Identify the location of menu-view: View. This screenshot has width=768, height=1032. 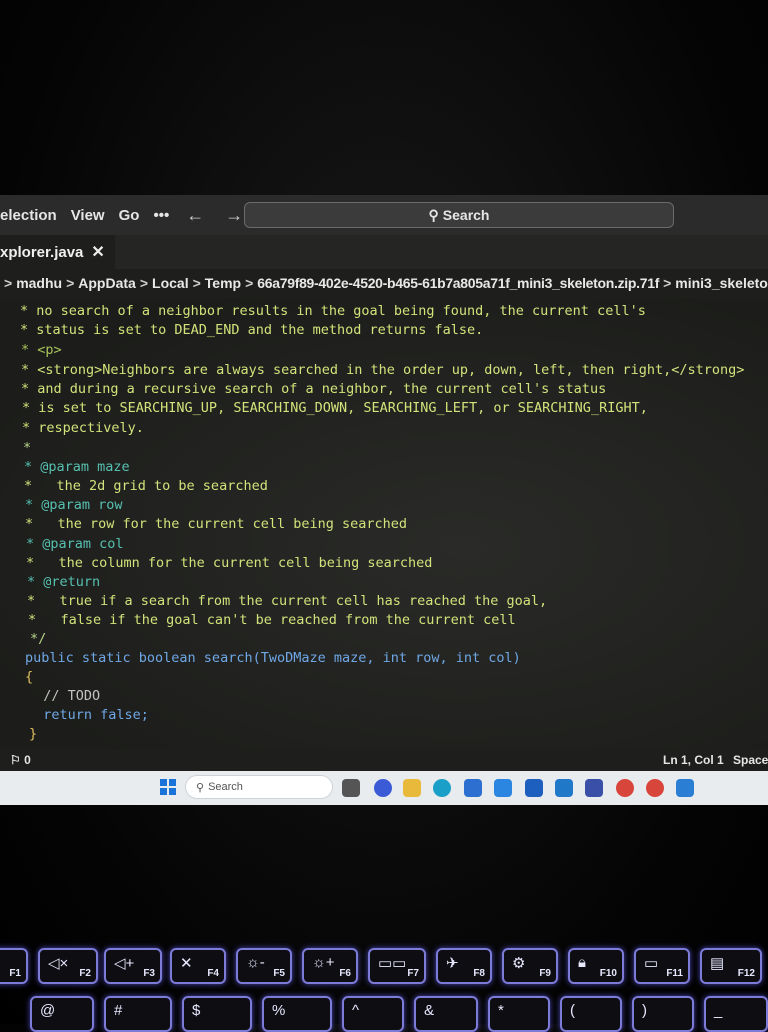
(88, 215).